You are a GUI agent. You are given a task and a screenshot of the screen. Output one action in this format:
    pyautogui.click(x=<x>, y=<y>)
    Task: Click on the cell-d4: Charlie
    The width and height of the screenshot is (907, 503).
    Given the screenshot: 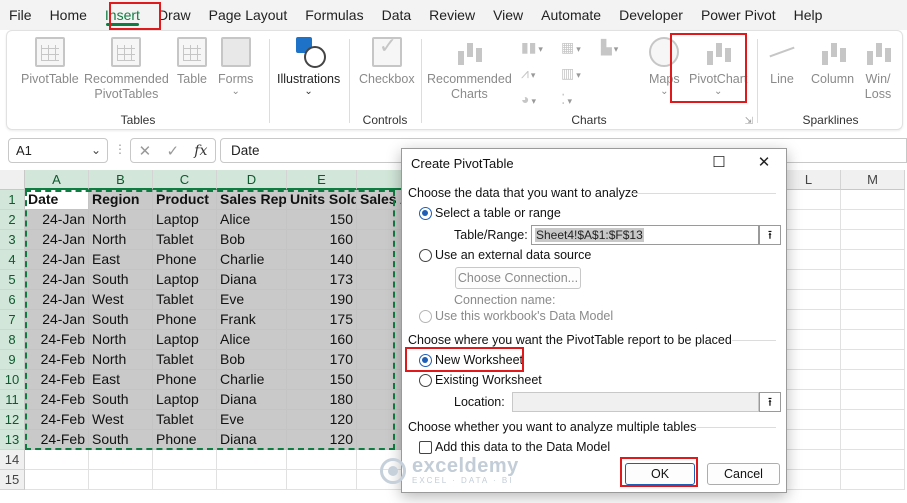 What is the action you would take?
    pyautogui.click(x=252, y=260)
    